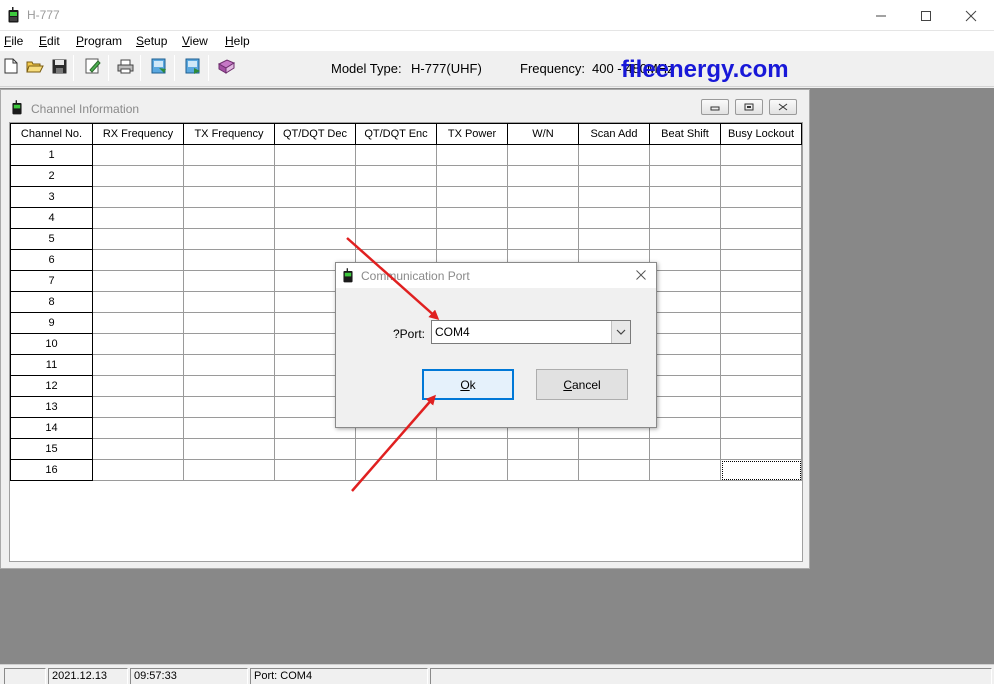 This screenshot has height=684, width=994. I want to click on channel-number-cell: 10, so click(51, 344).